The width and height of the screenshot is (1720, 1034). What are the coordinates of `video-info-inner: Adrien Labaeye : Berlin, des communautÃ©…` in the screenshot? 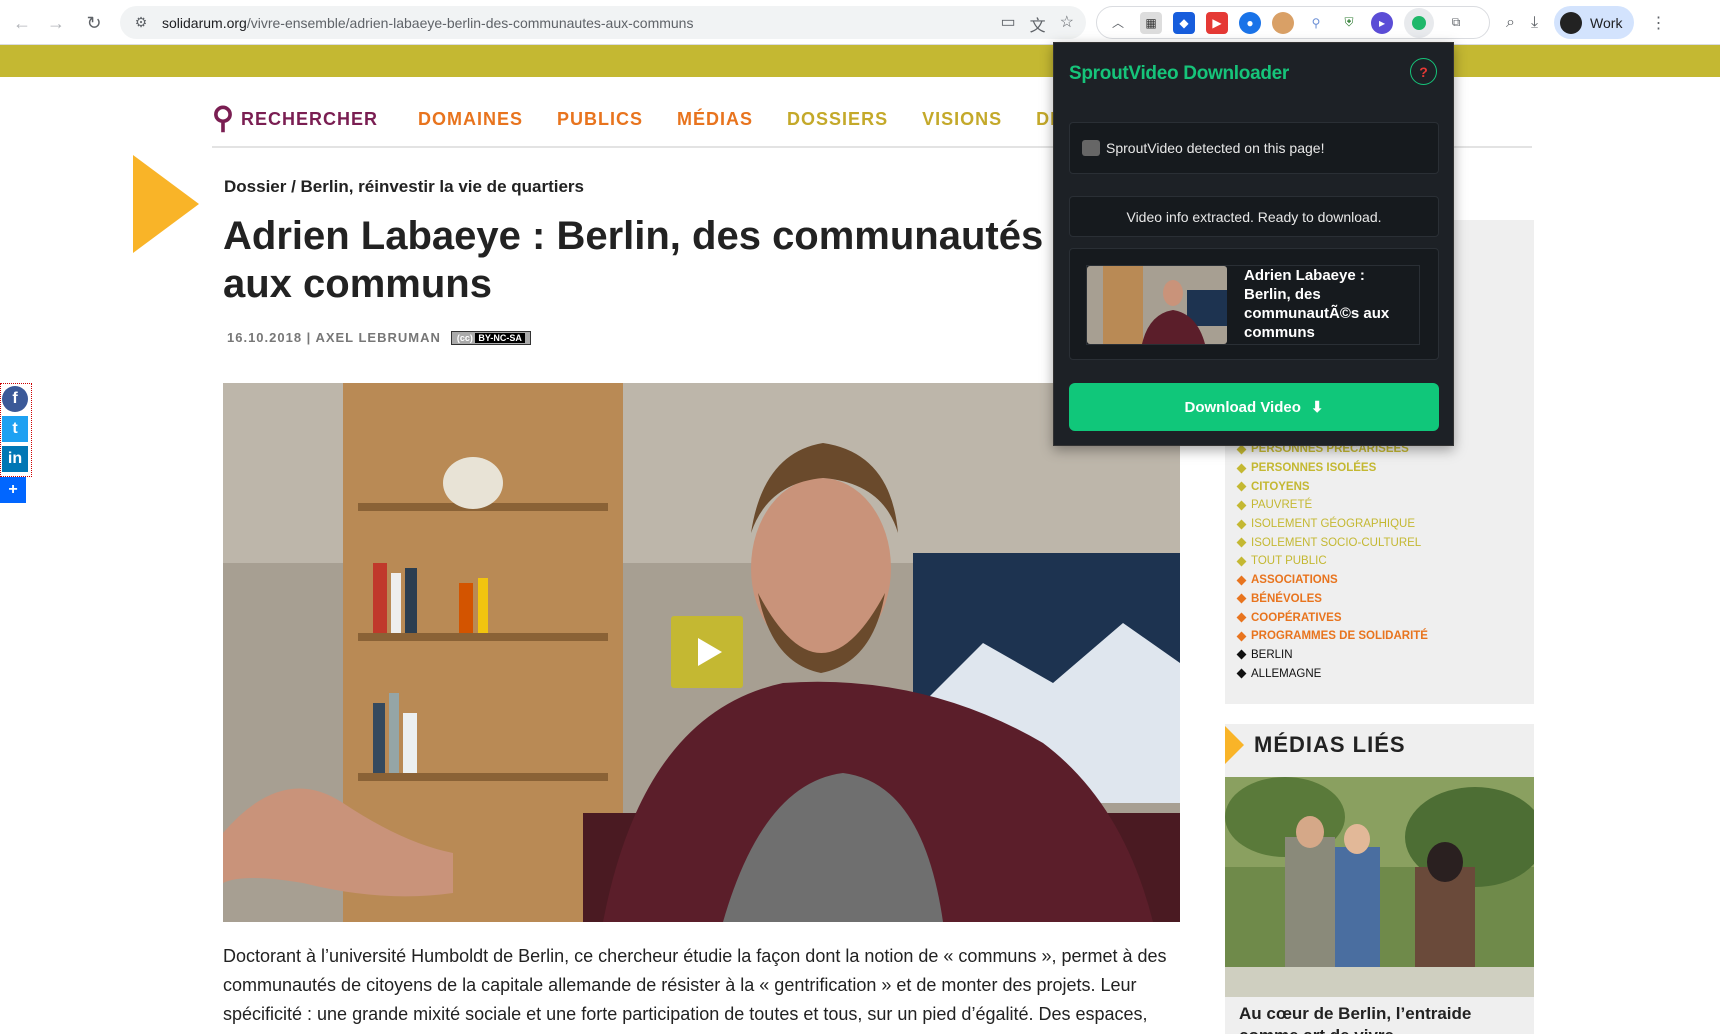 It's located at (1253, 305).